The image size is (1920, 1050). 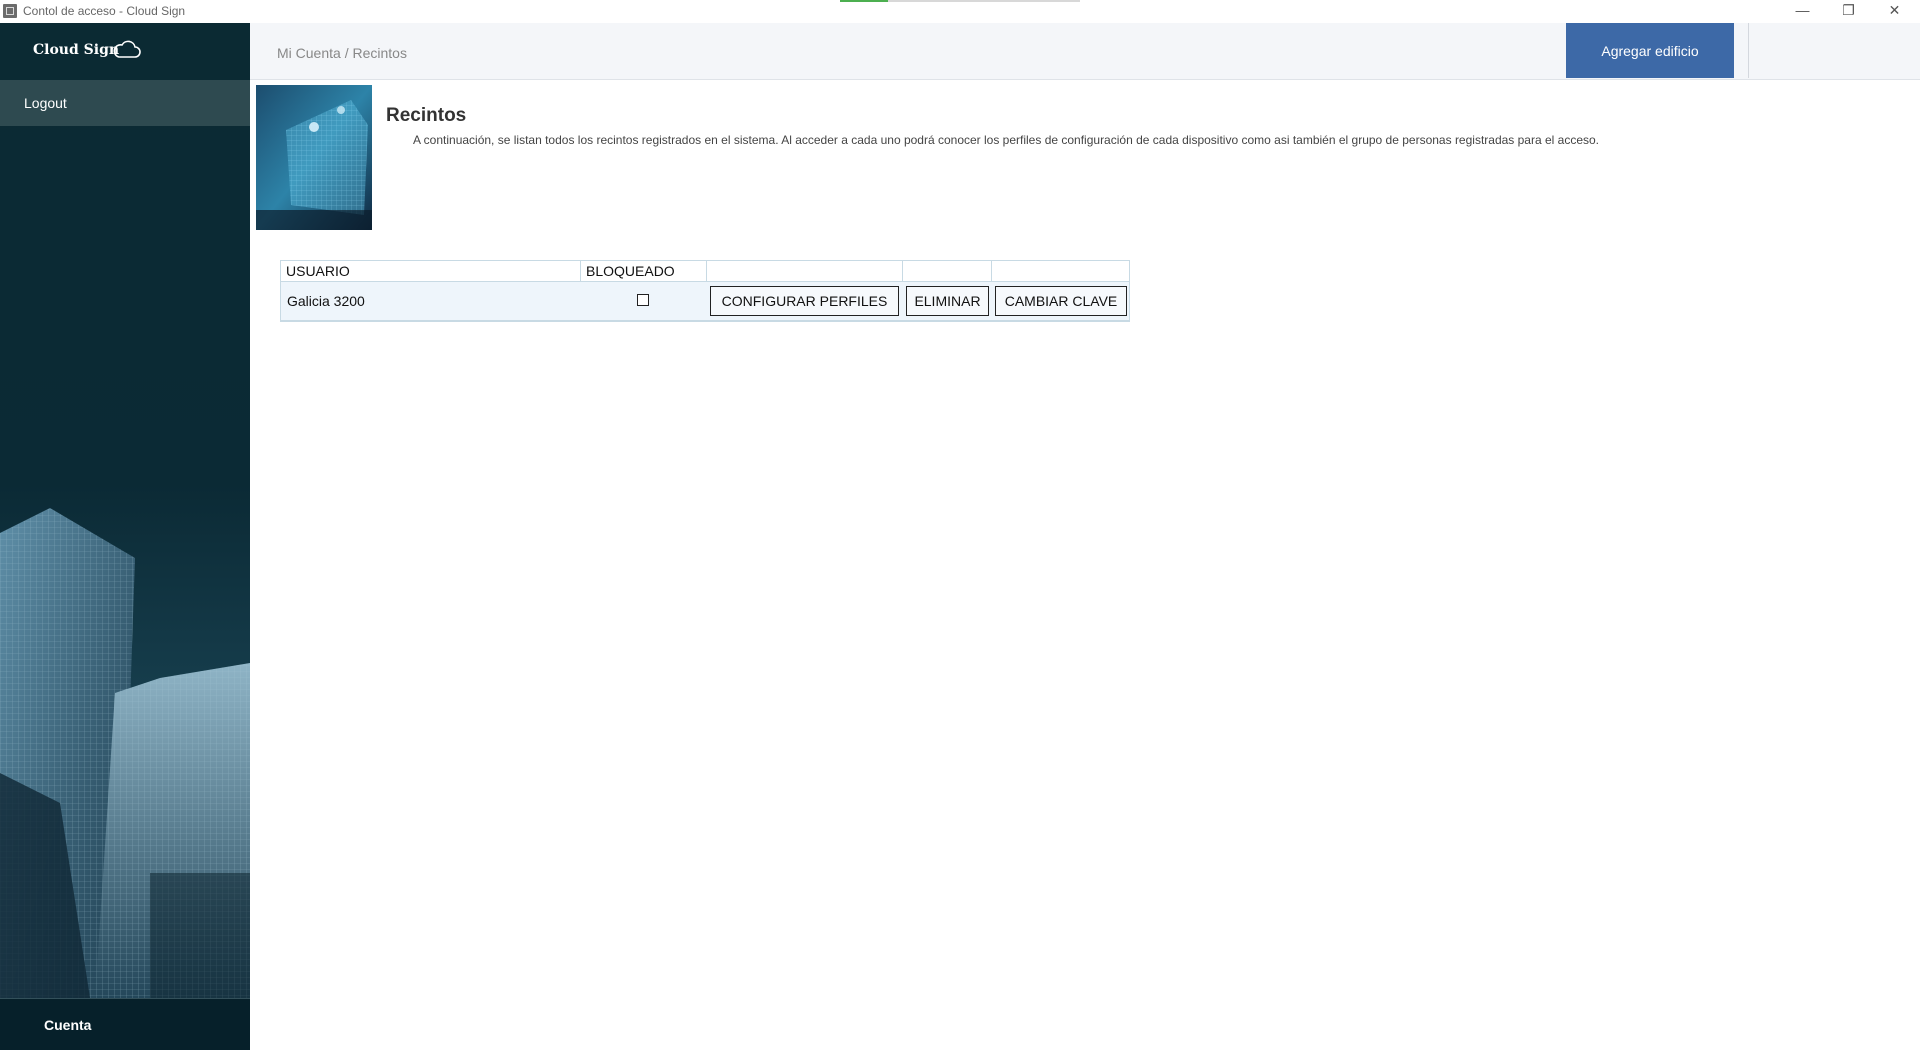 I want to click on configure-profiles-button: CONFIGURAR PERFILES, so click(x=804, y=301).